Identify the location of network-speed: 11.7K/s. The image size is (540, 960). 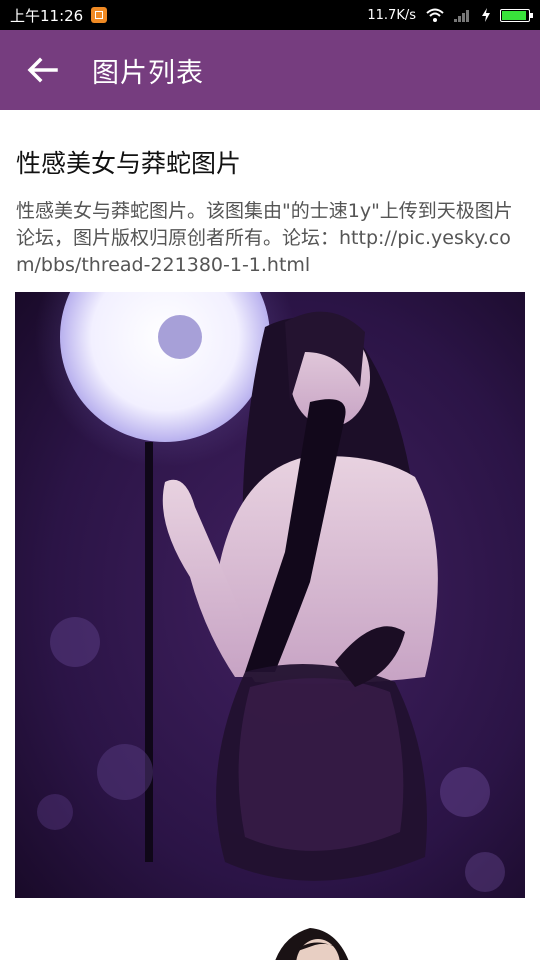
(391, 15).